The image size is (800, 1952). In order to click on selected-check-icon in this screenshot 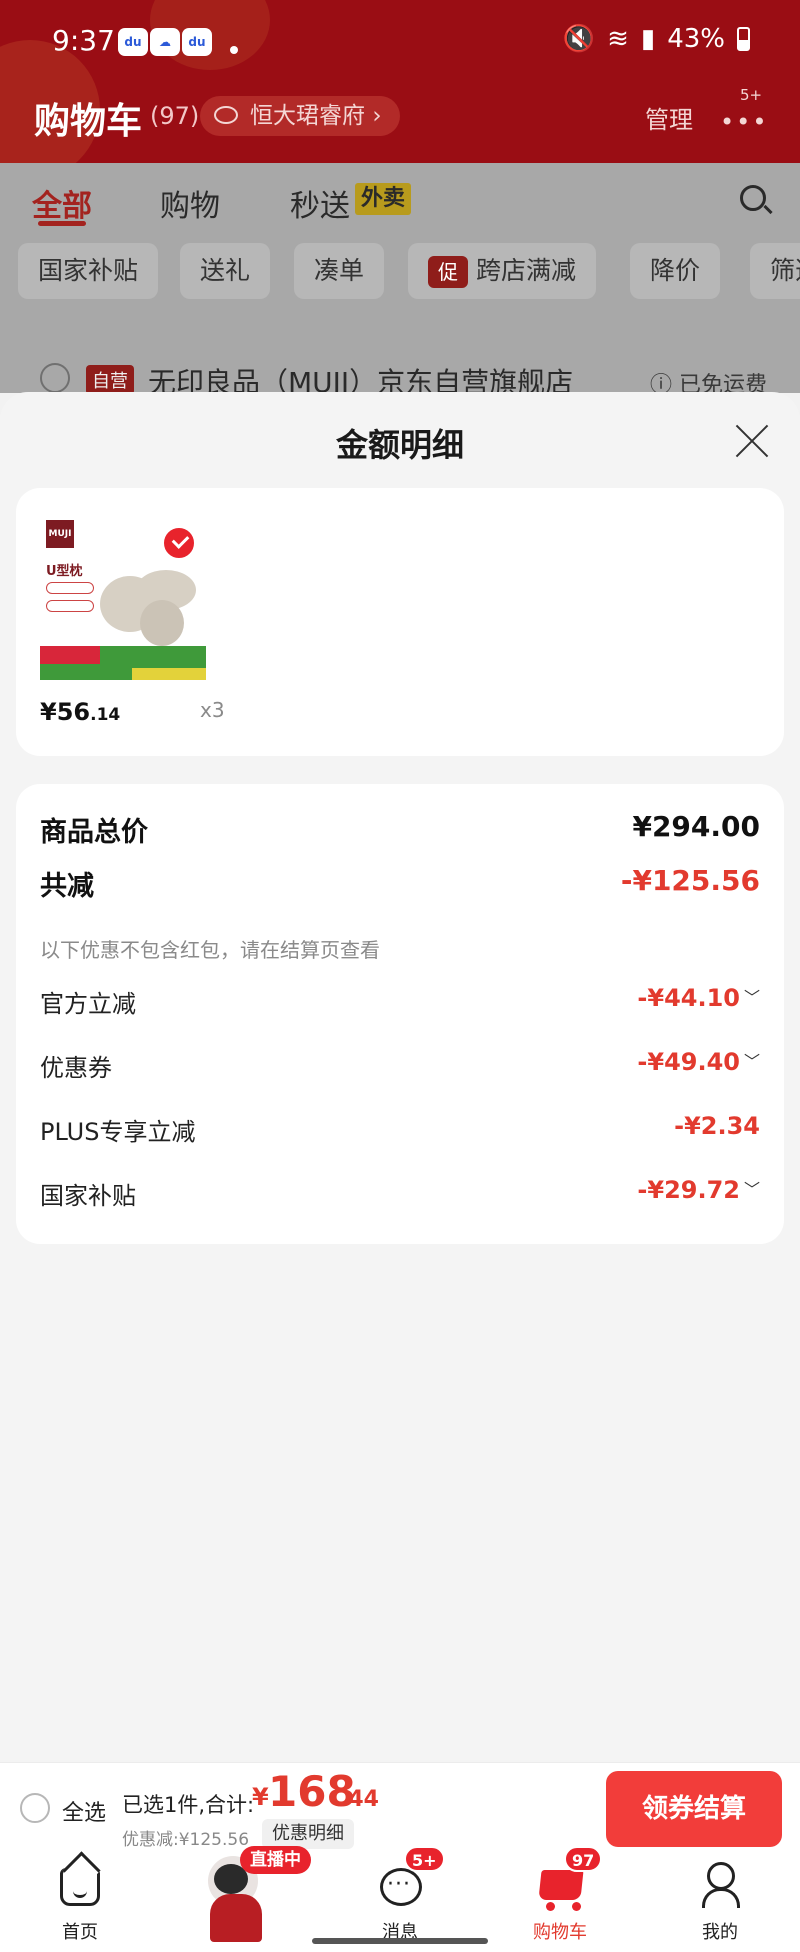, I will do `click(179, 543)`.